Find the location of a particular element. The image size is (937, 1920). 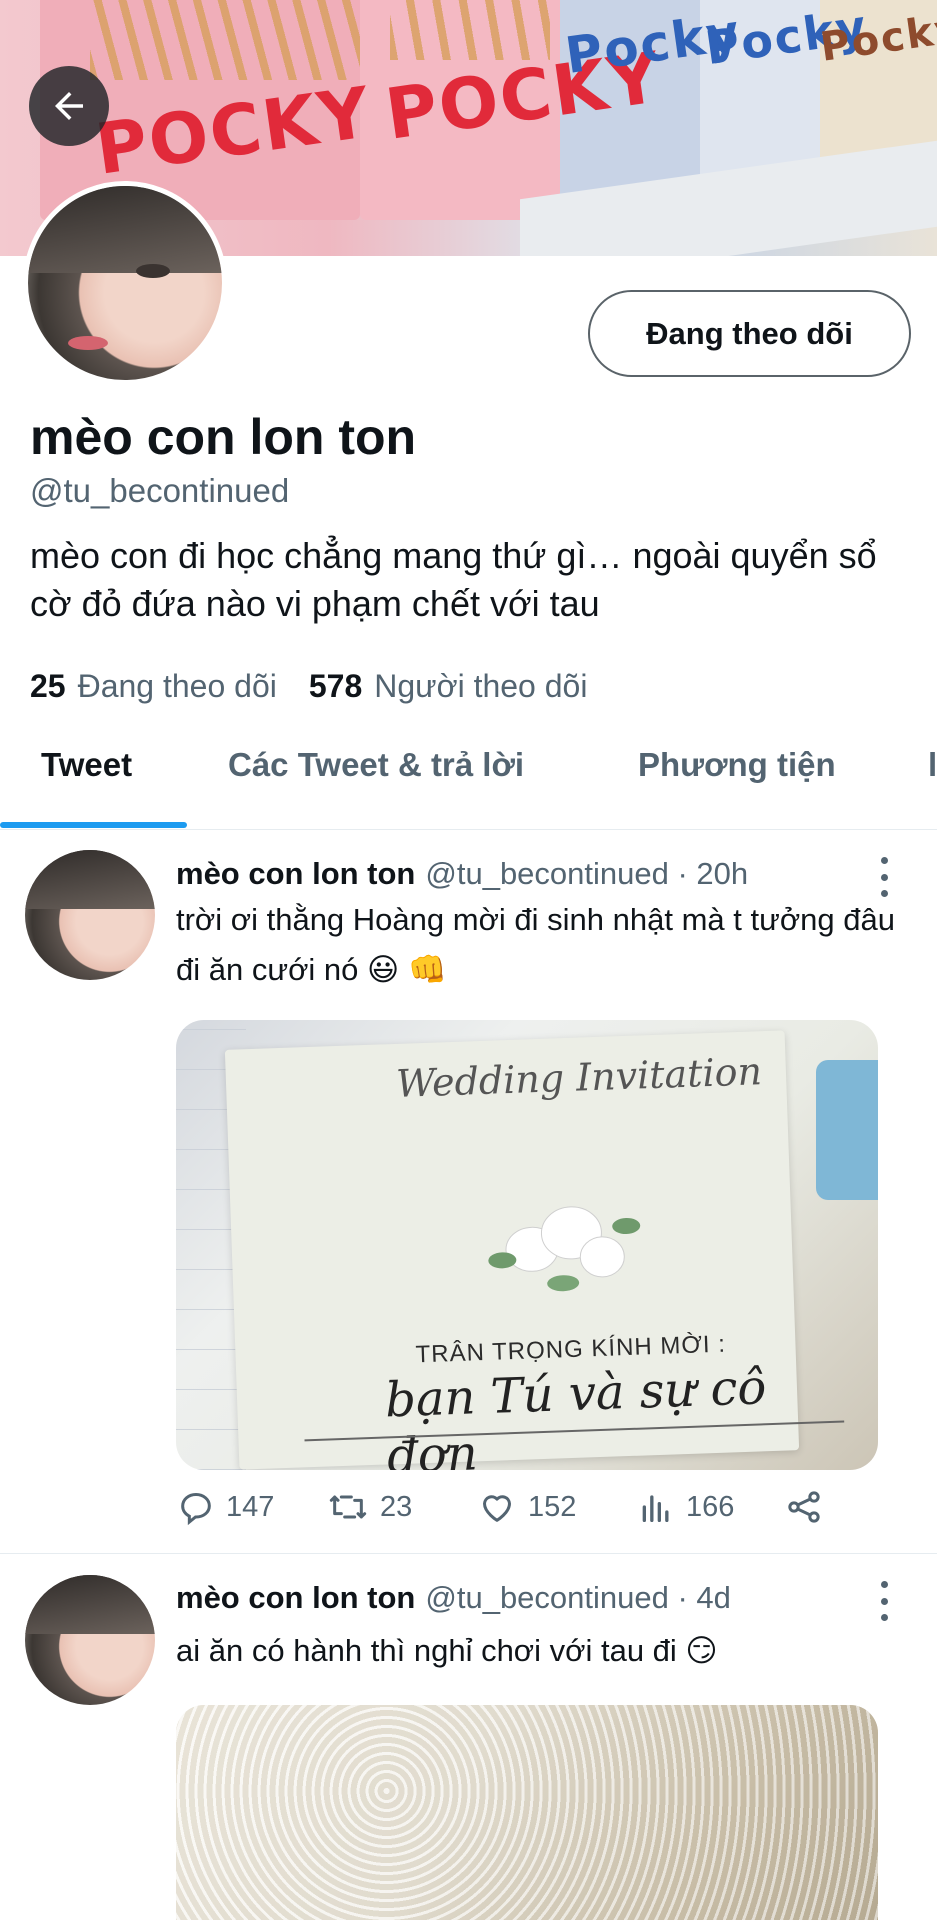

flower-decoration is located at coordinates (564, 1249).